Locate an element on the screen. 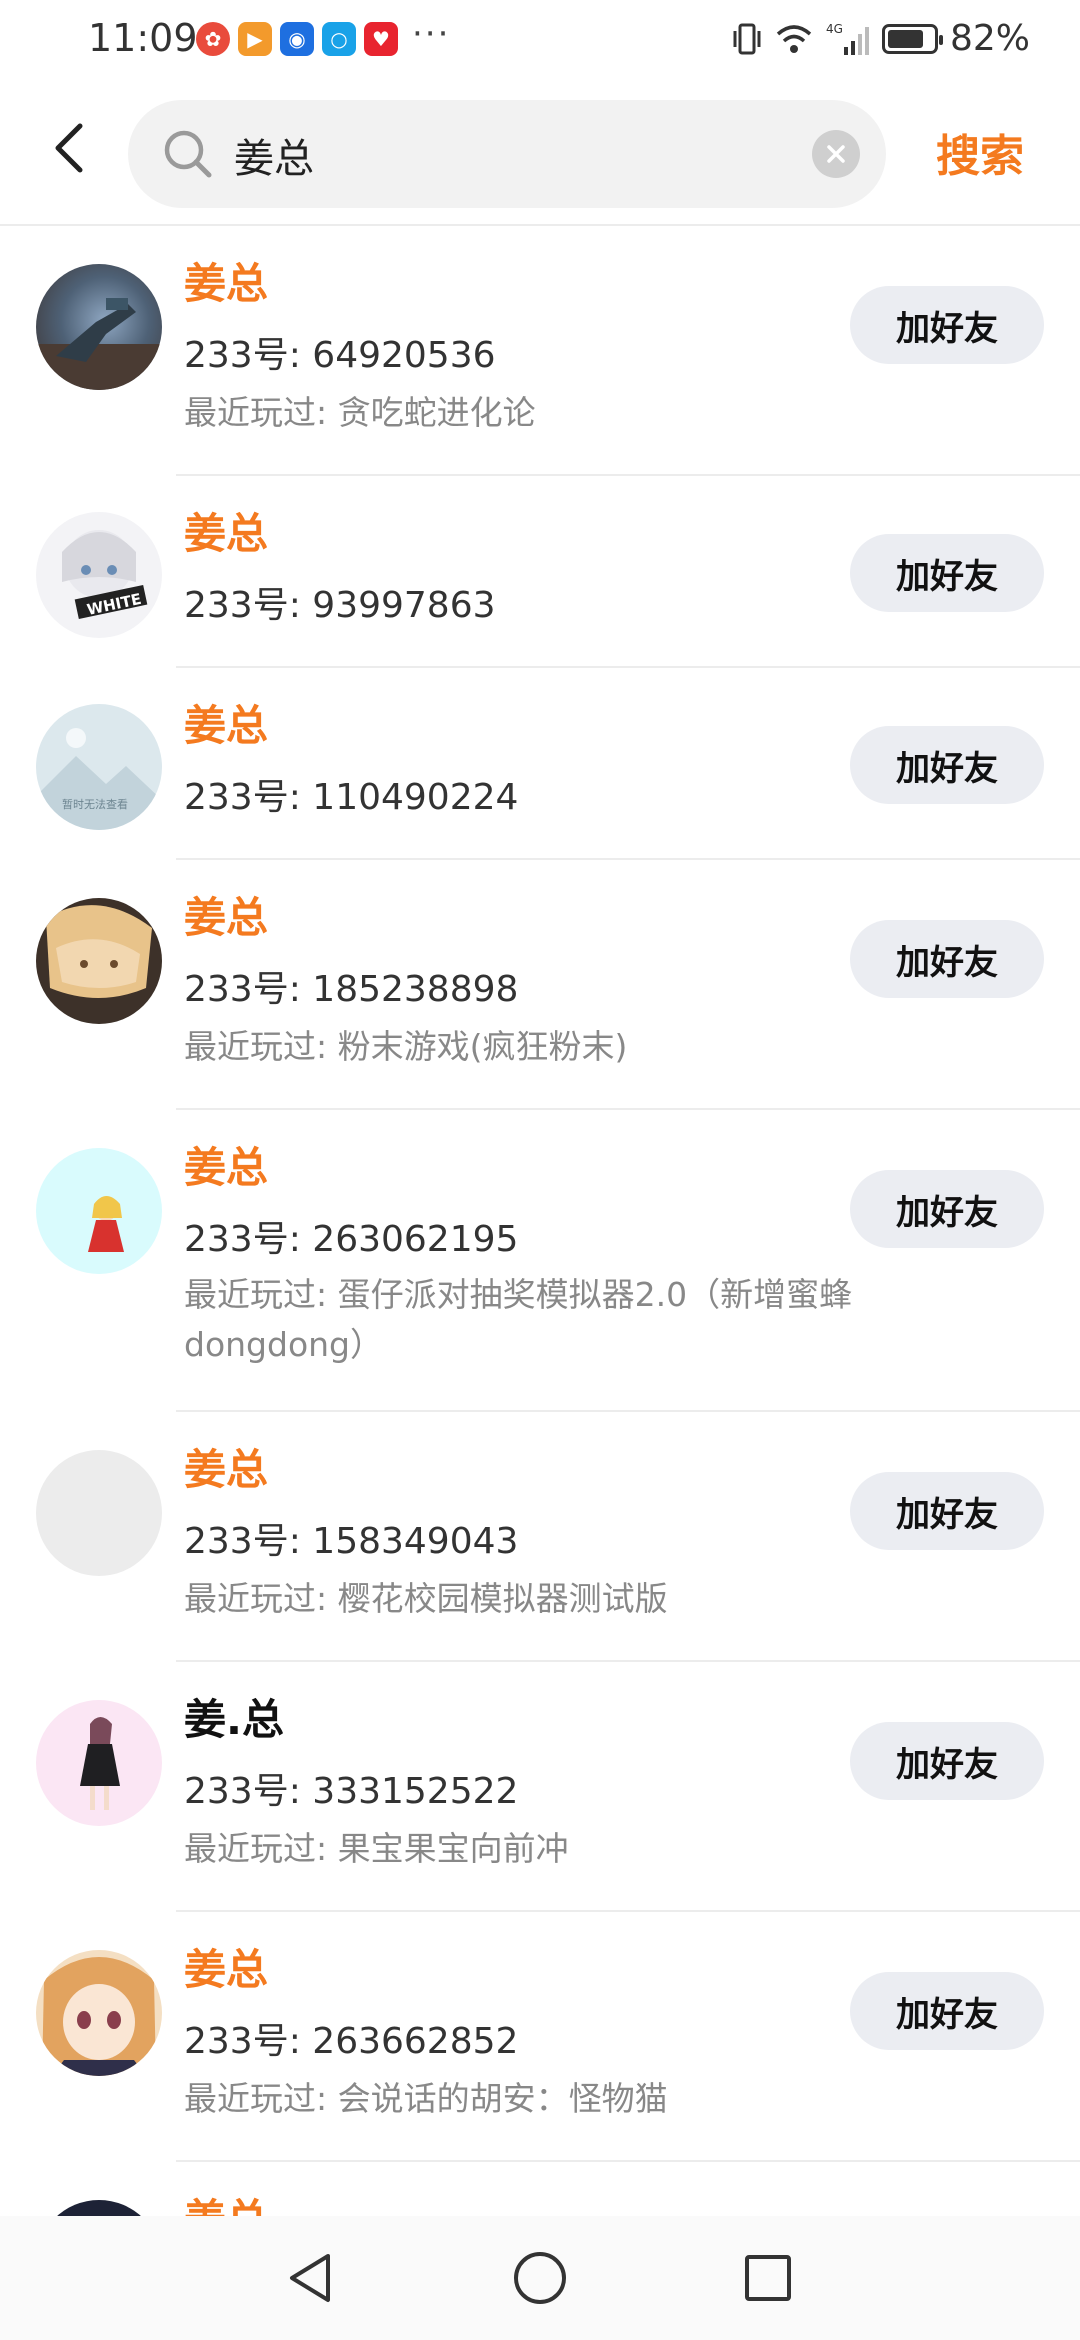 The image size is (1080, 2340). nav-recents-button is located at coordinates (768, 2278).